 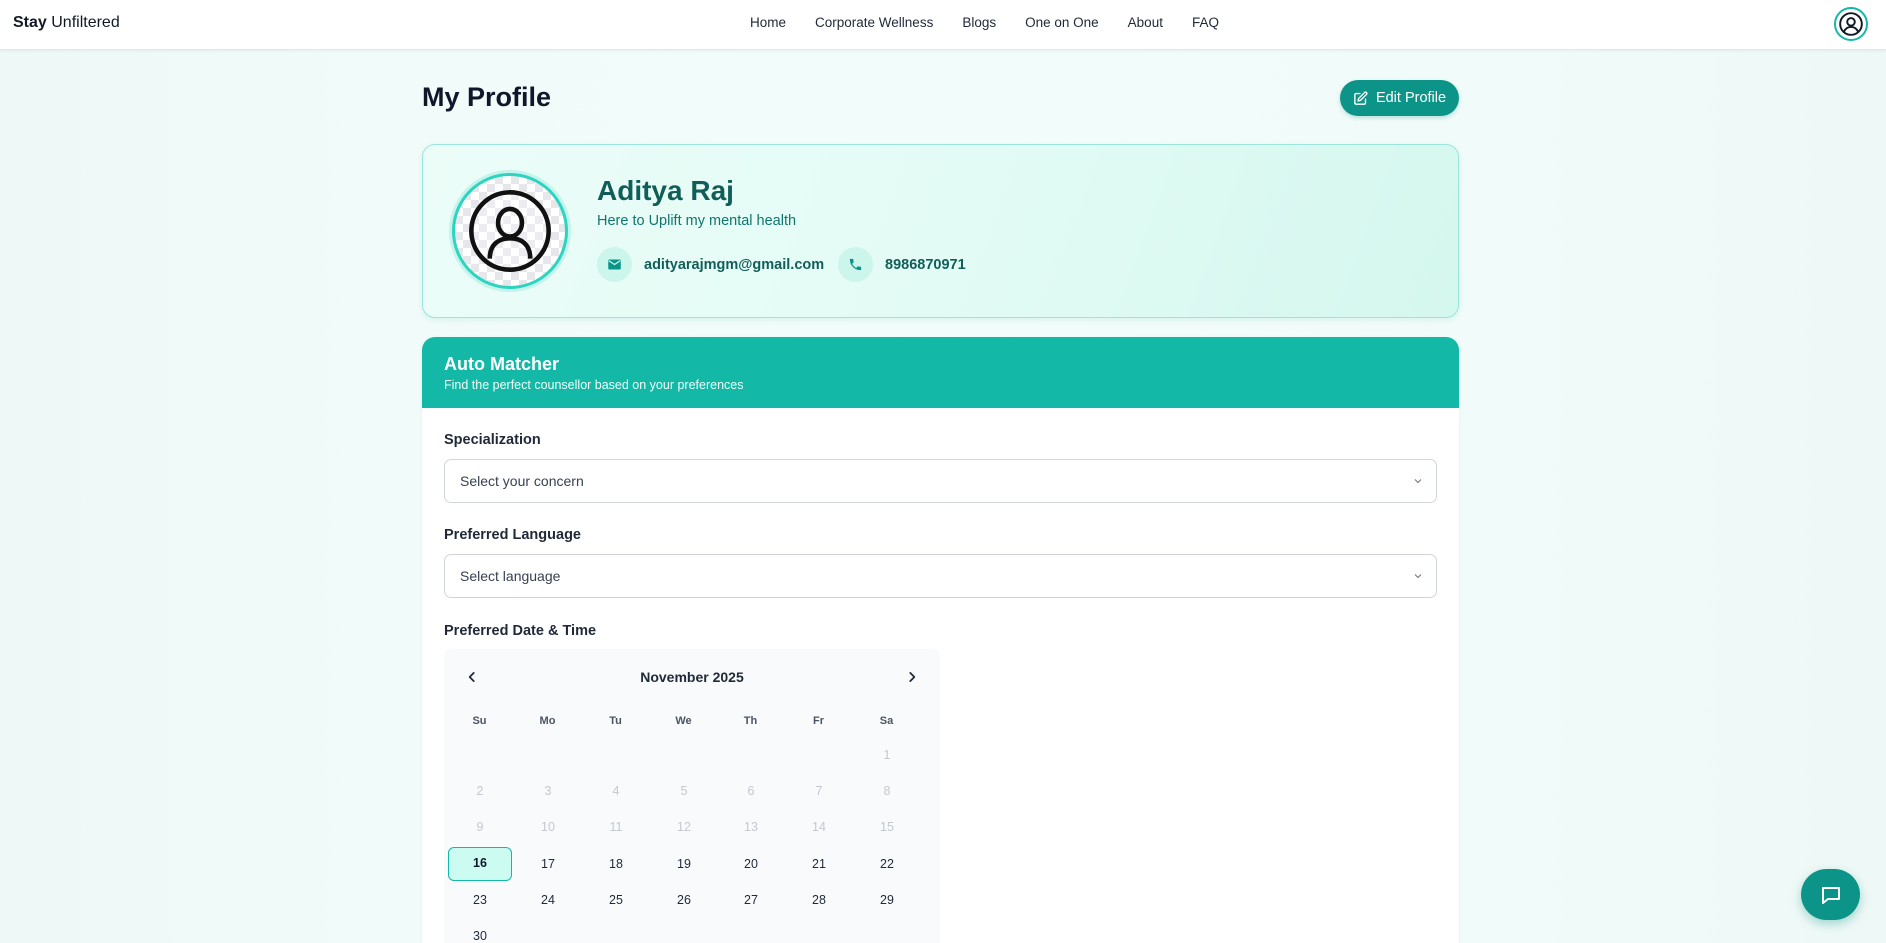 I want to click on calendar-day: 23, so click(x=480, y=900).